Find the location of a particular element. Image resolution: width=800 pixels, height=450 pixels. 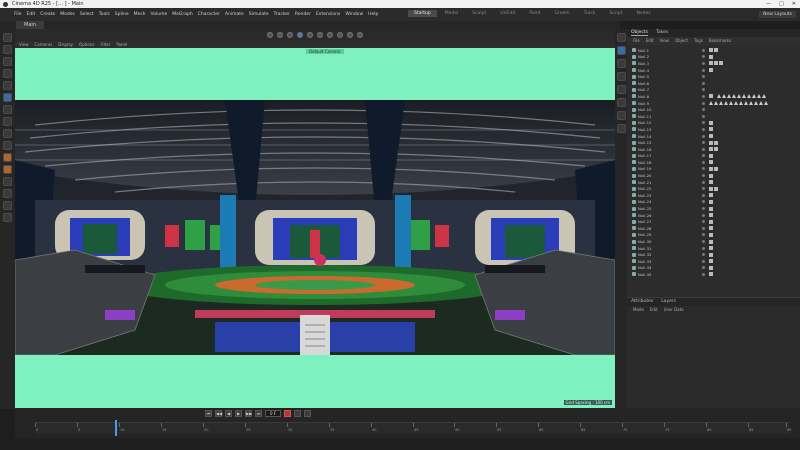

snap-icon is located at coordinates (7, 181).